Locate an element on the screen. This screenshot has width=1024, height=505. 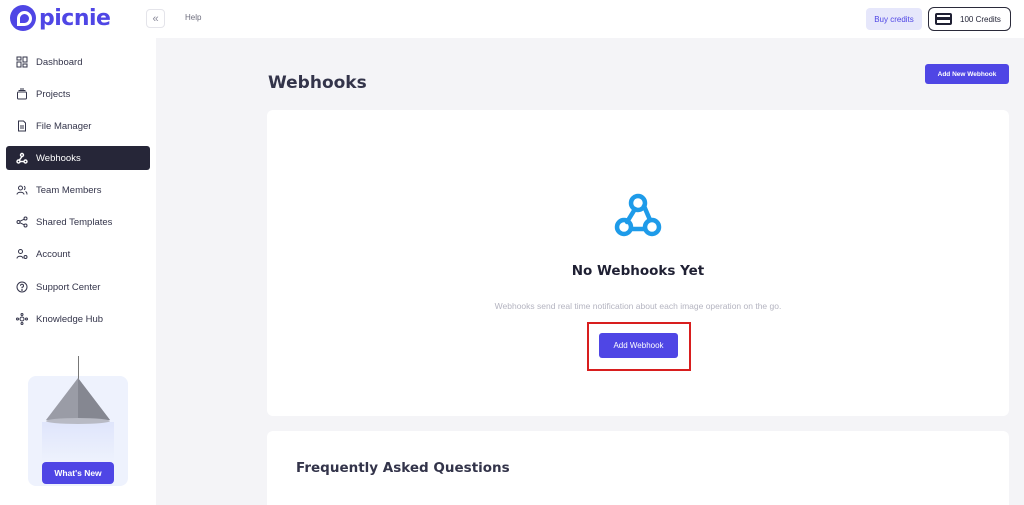
sidebar-item-dashboard: Dashboard is located at coordinates (78, 62).